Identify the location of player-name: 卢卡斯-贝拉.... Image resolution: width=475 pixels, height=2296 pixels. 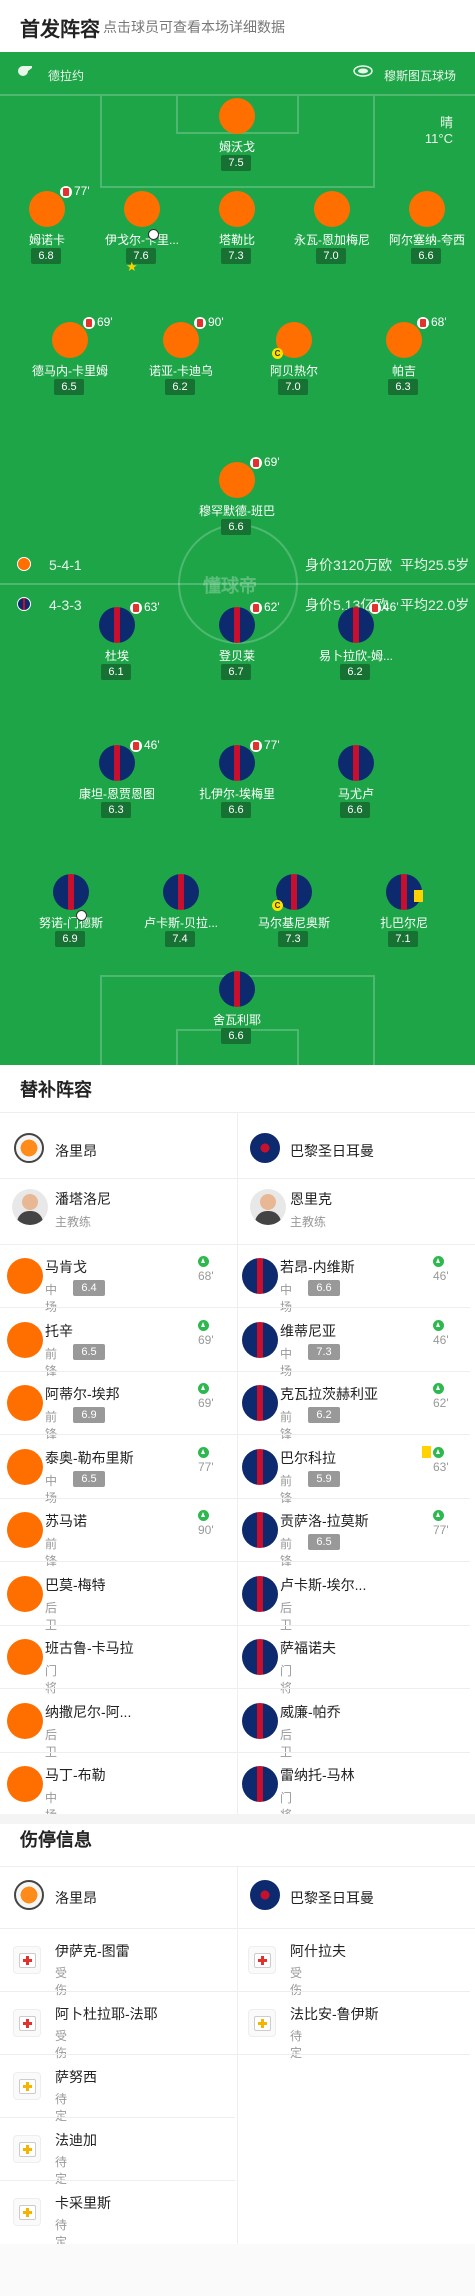
(181, 922).